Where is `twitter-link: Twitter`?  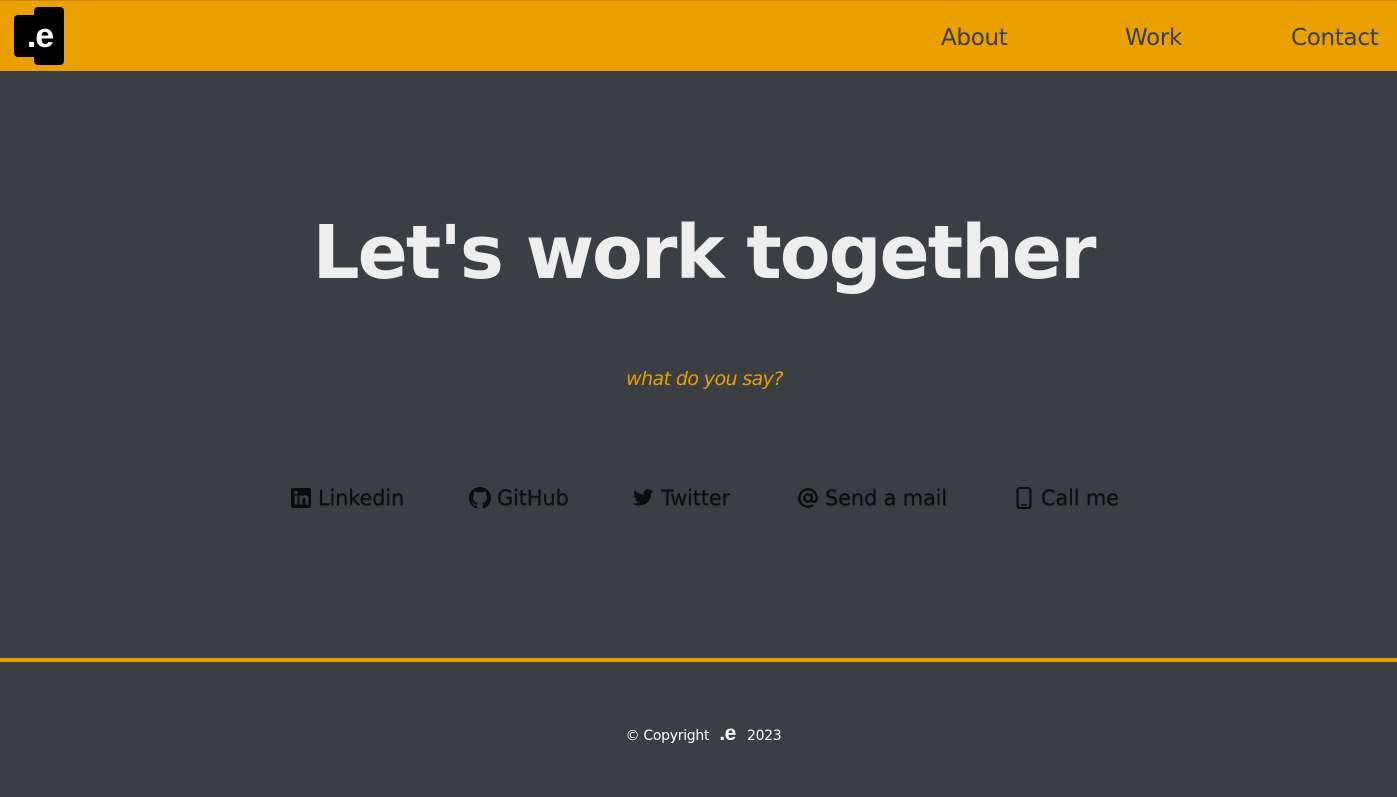
twitter-link: Twitter is located at coordinates (681, 498).